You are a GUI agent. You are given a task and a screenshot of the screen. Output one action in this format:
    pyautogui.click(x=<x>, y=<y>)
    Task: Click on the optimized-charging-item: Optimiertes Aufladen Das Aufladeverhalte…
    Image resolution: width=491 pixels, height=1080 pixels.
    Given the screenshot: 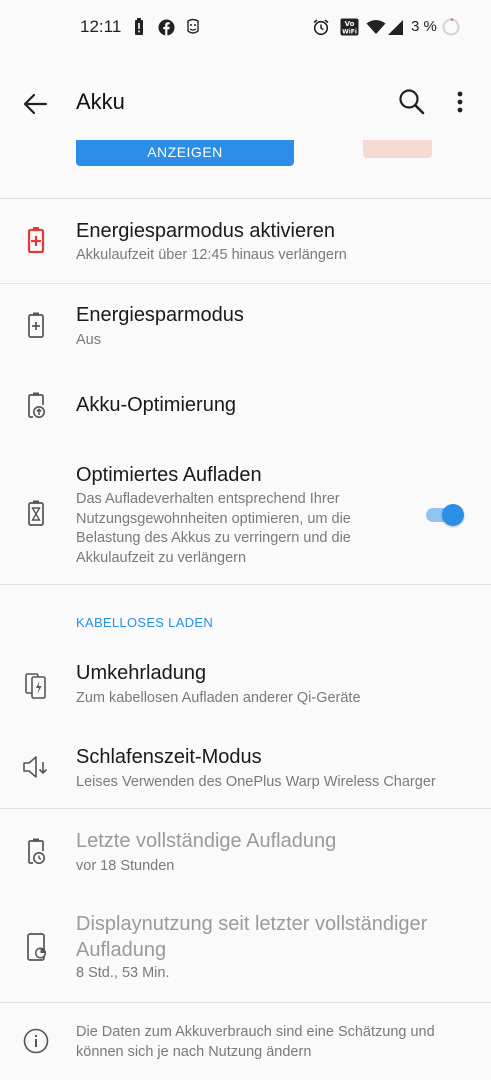 What is the action you would take?
    pyautogui.click(x=245, y=514)
    